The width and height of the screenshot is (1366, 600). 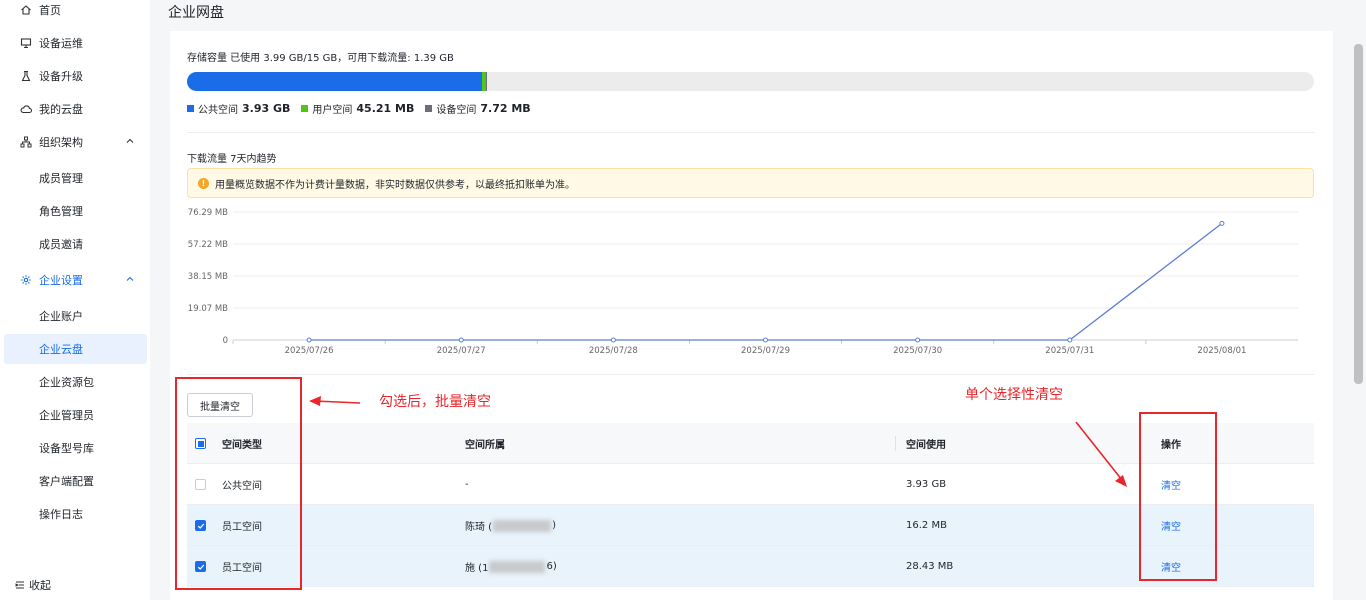 I want to click on owner-suffix: 6), so click(x=551, y=566).